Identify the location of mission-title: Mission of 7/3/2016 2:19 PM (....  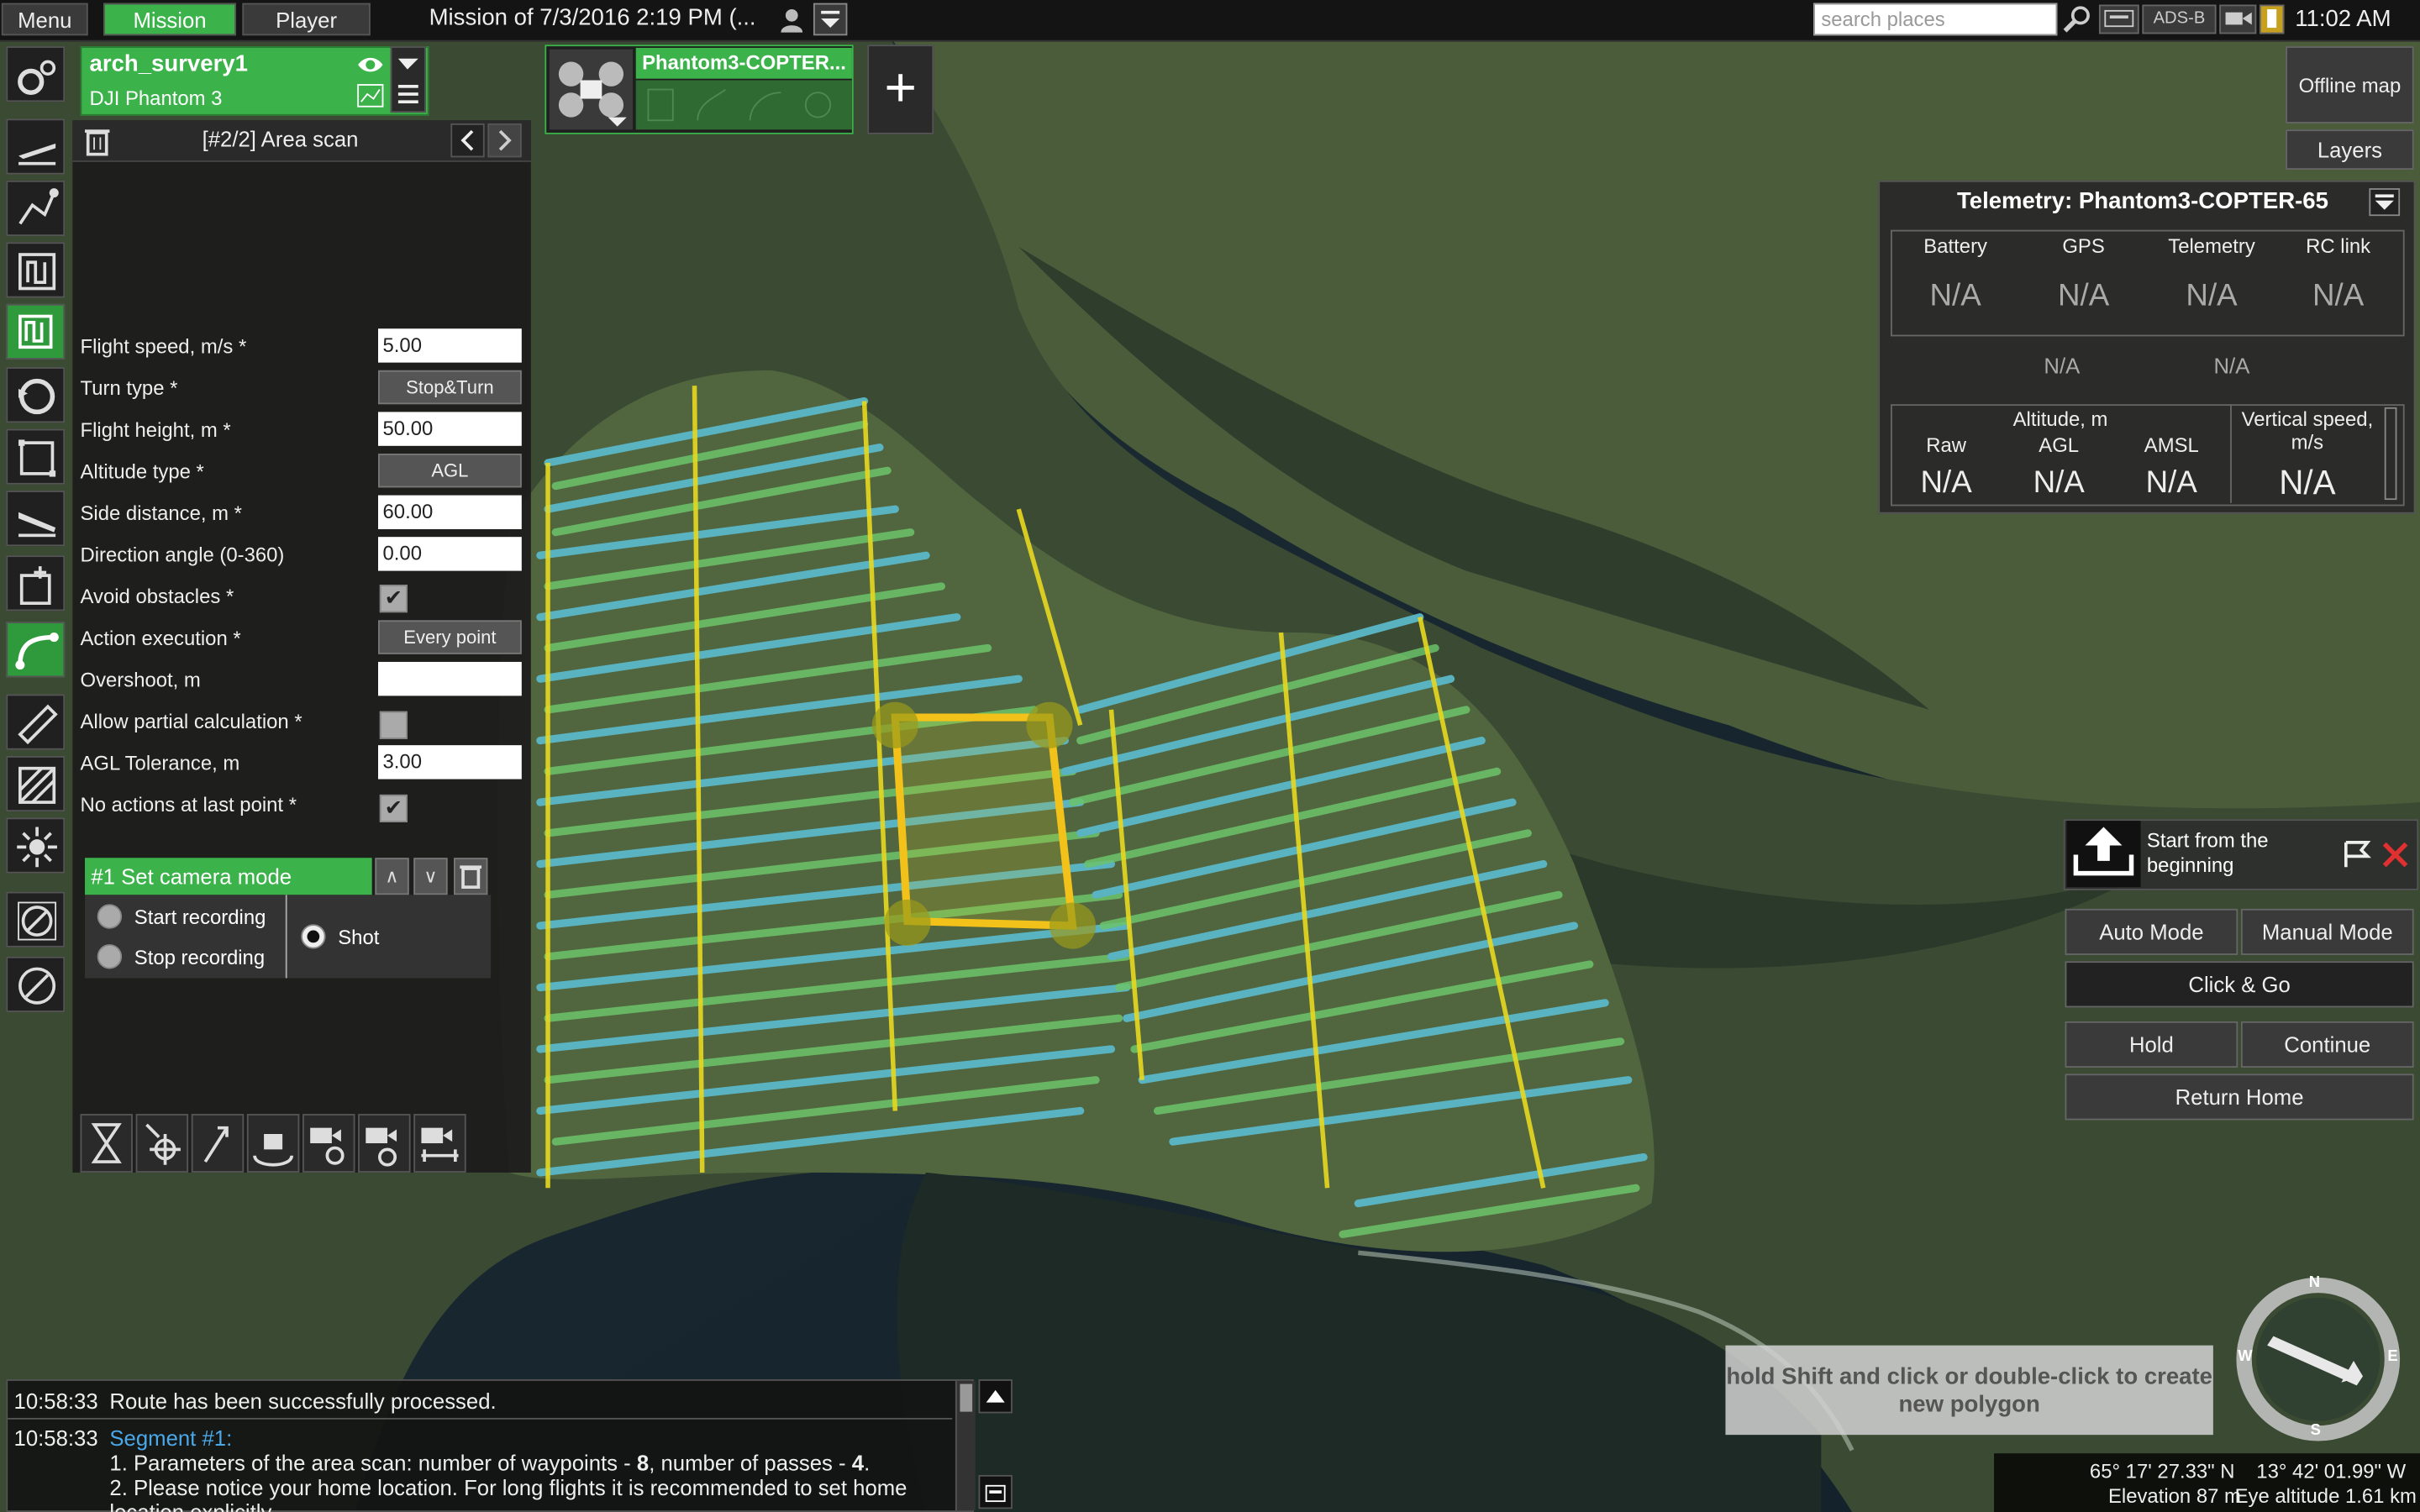
(592, 18).